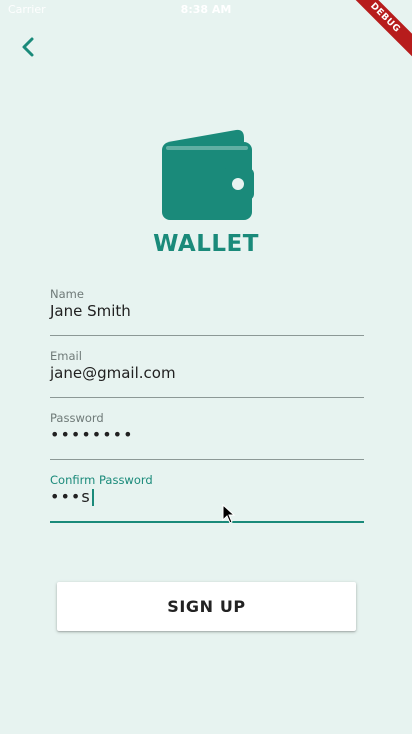 This screenshot has height=734, width=412. I want to click on status-time: 8:38 AM, so click(206, 9).